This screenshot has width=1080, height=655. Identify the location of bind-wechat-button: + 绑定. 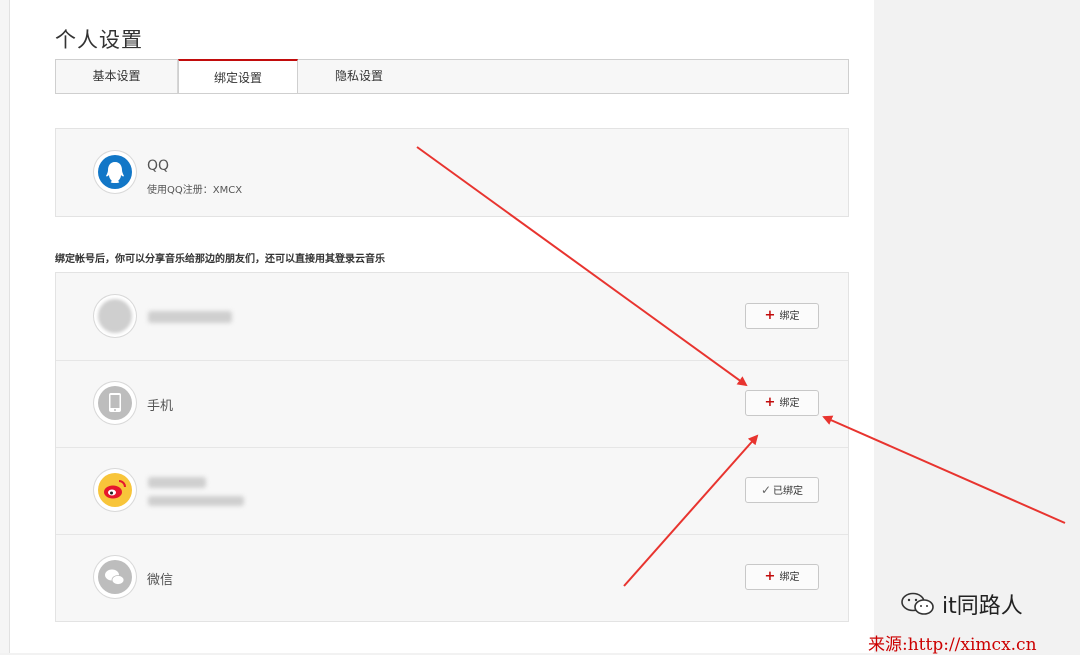
(782, 577).